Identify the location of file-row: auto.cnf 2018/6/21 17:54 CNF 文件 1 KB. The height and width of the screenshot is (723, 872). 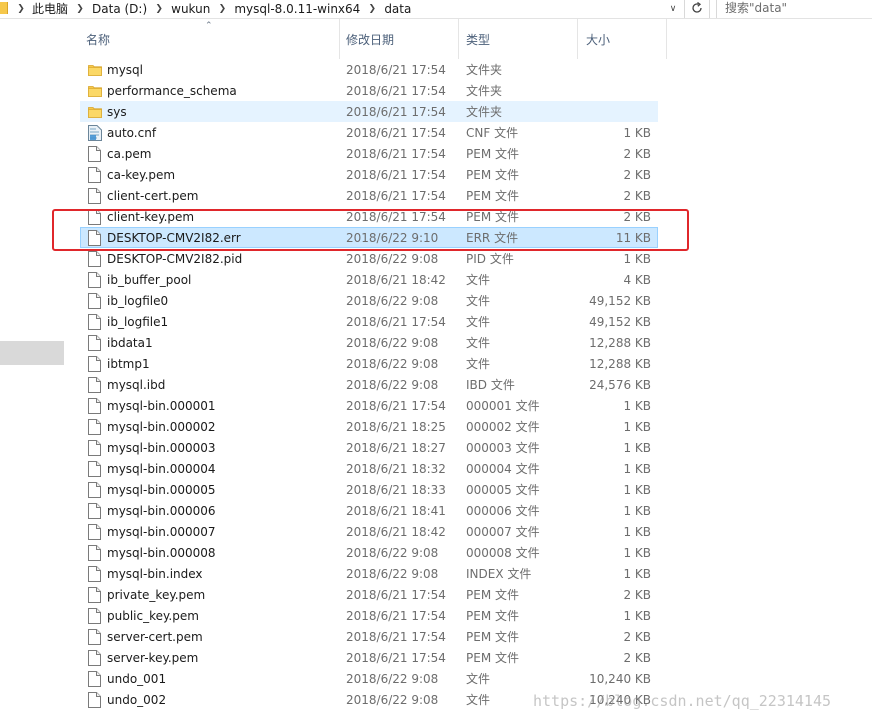
(369, 132).